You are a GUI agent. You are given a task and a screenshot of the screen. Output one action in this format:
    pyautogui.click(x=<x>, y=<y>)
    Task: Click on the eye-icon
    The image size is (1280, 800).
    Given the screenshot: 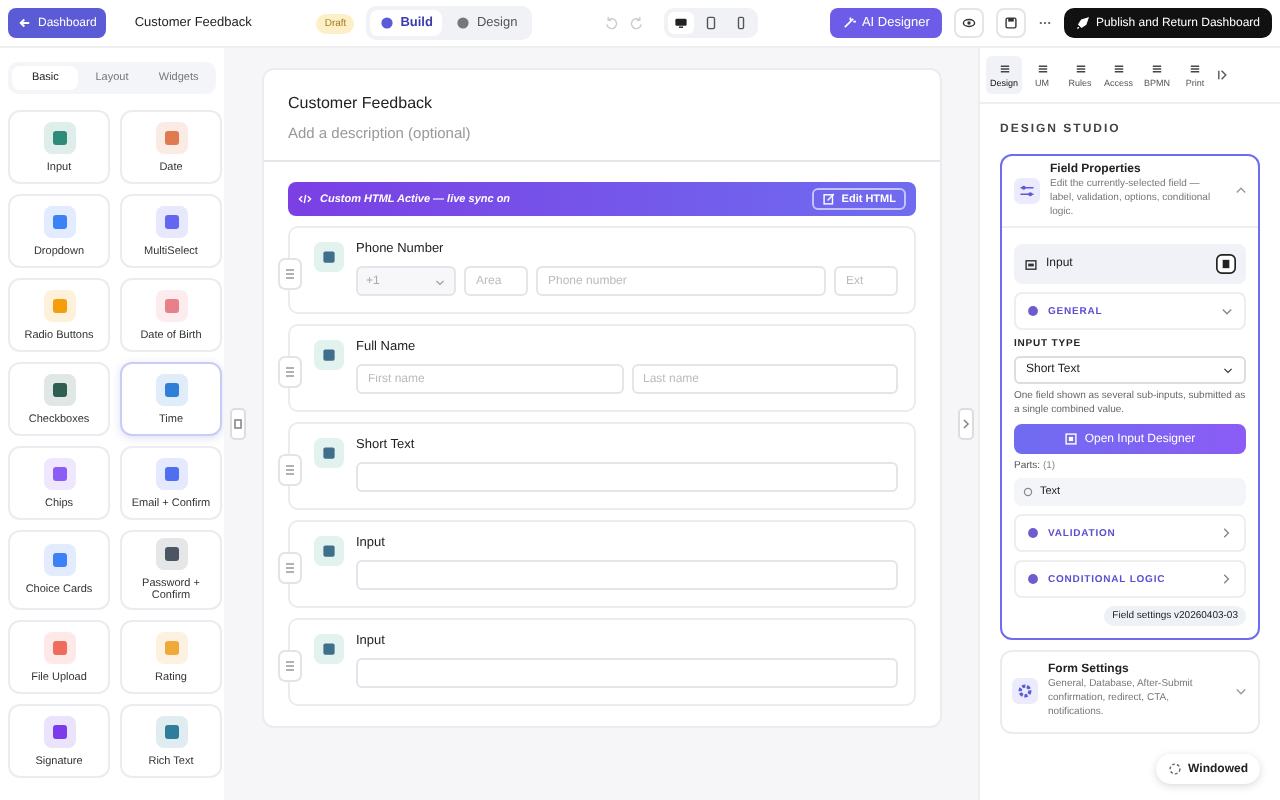 What is the action you would take?
    pyautogui.click(x=968, y=23)
    